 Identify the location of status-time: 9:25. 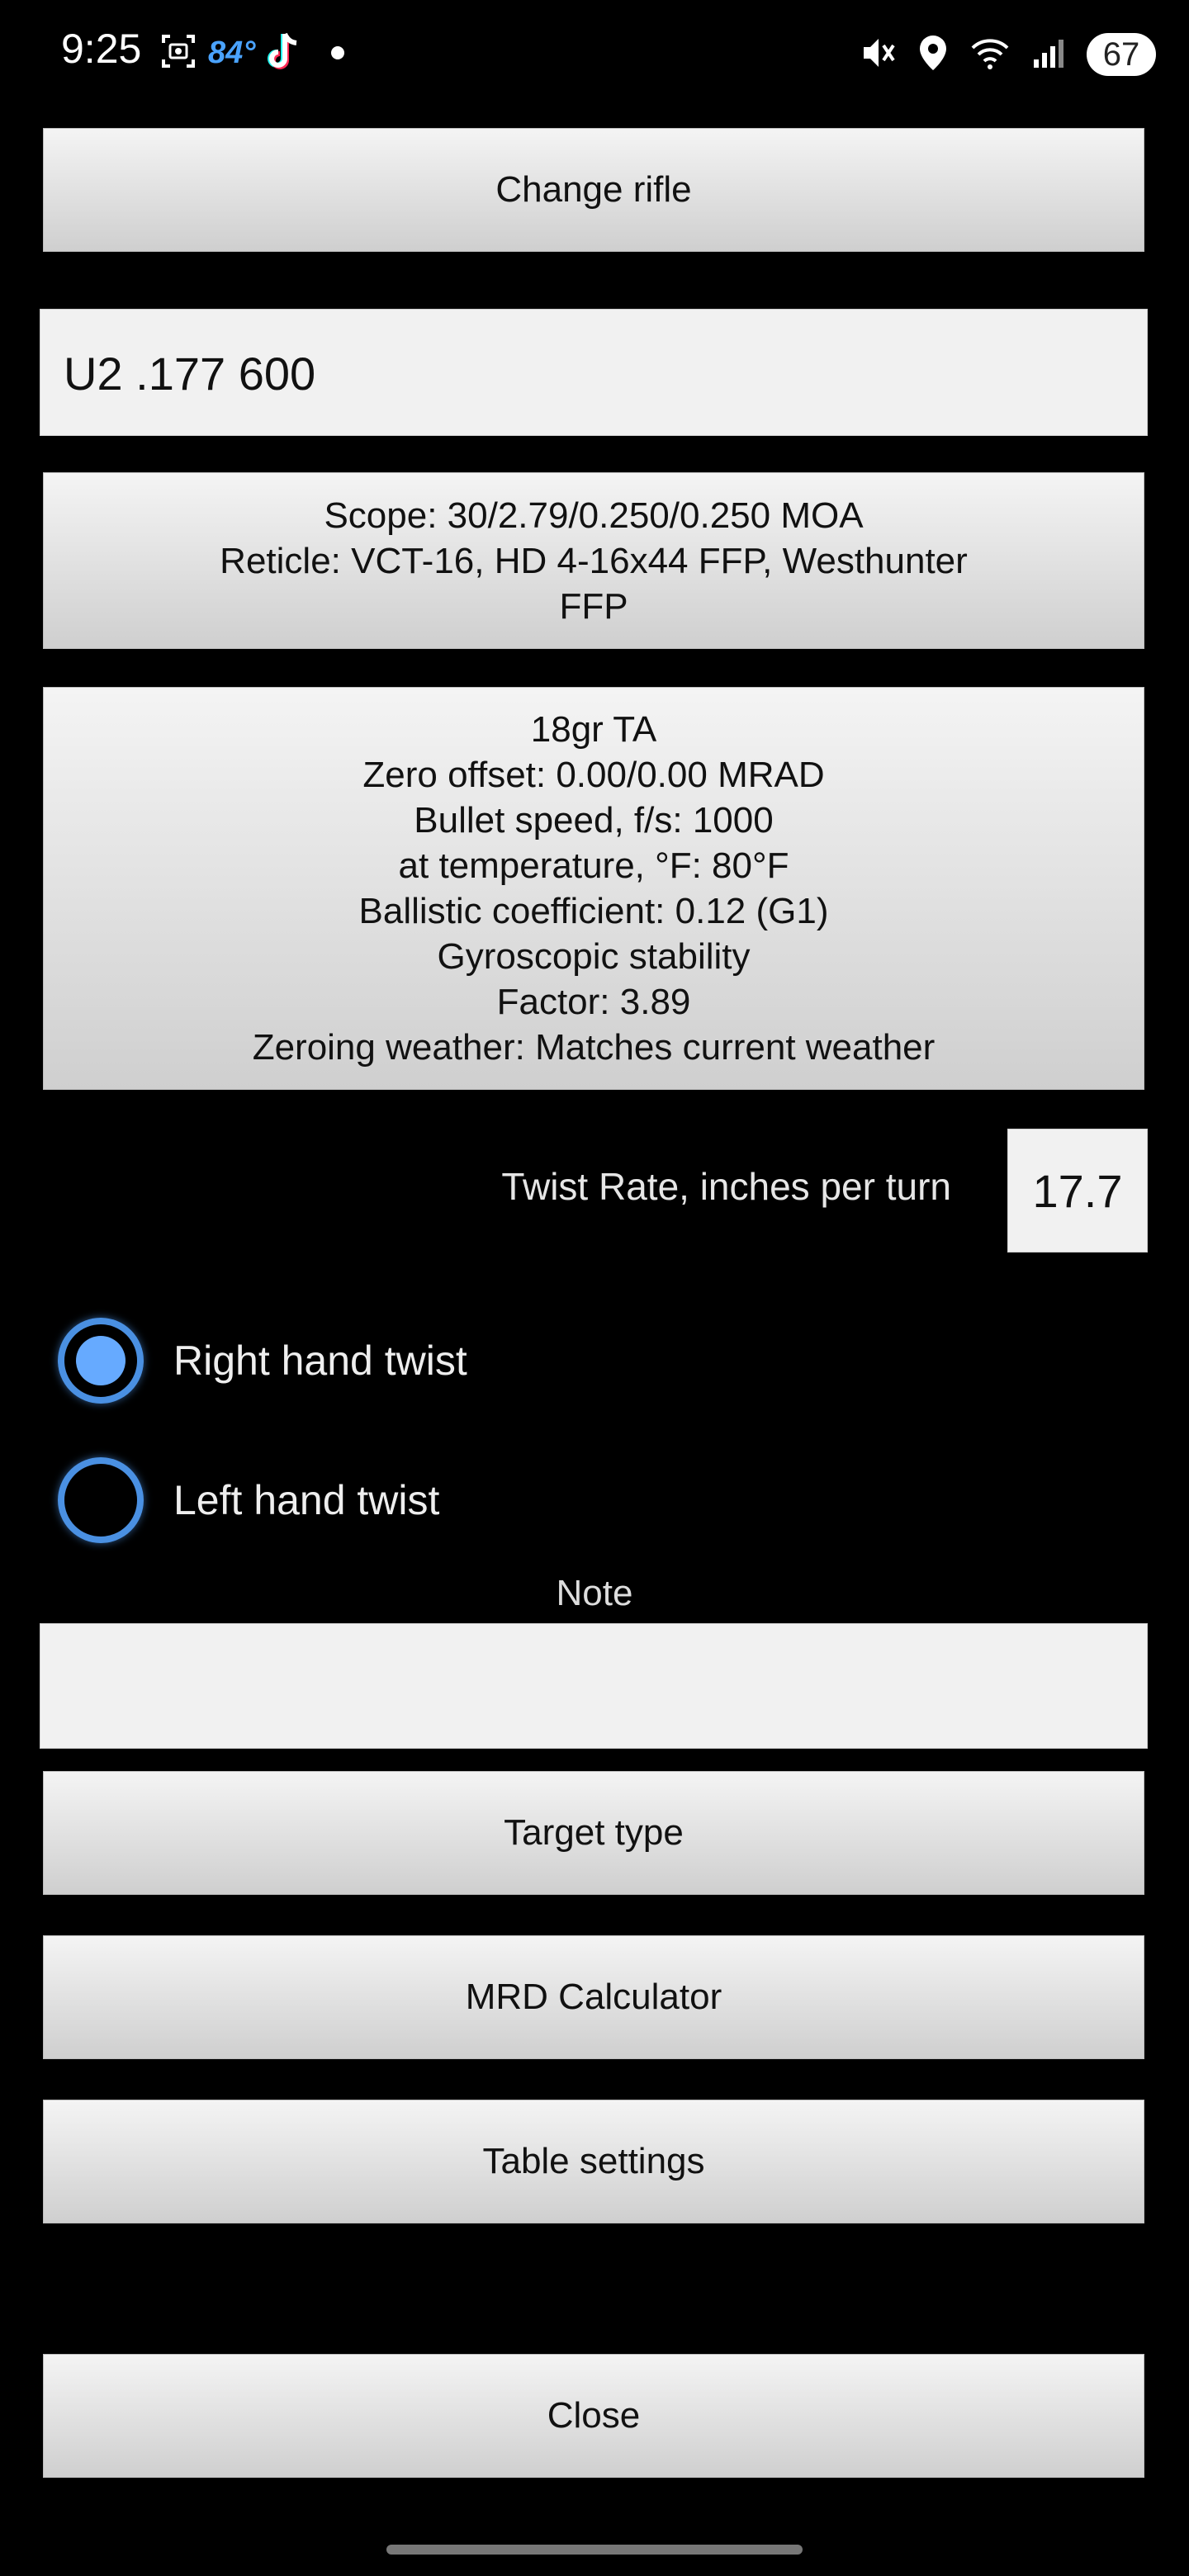
(101, 49).